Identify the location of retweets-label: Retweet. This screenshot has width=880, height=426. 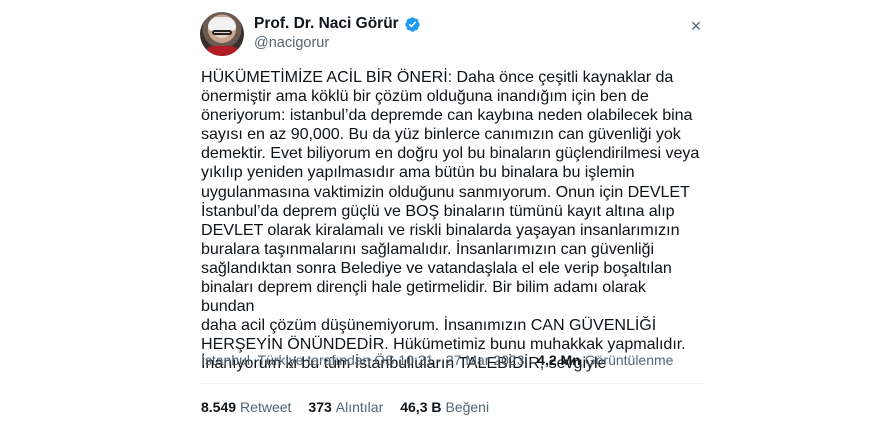
(266, 407).